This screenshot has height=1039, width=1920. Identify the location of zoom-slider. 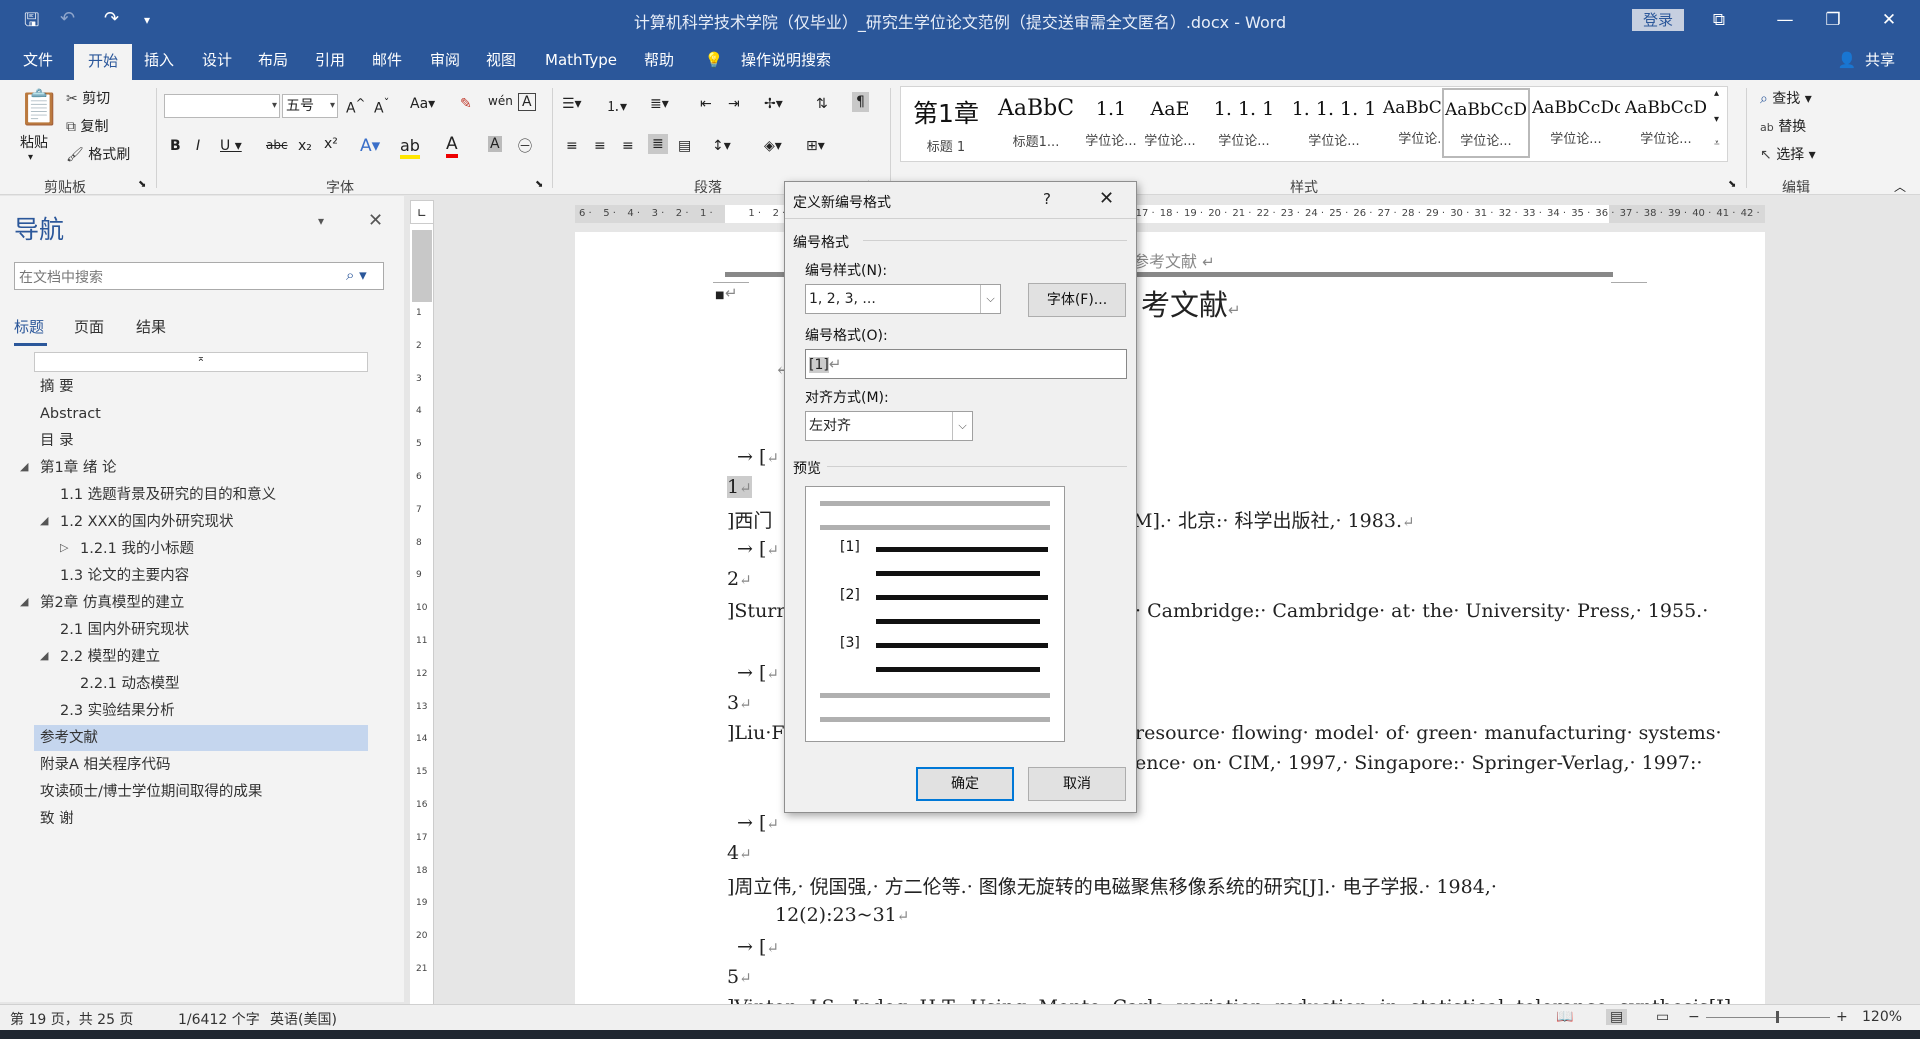
(1768, 1017).